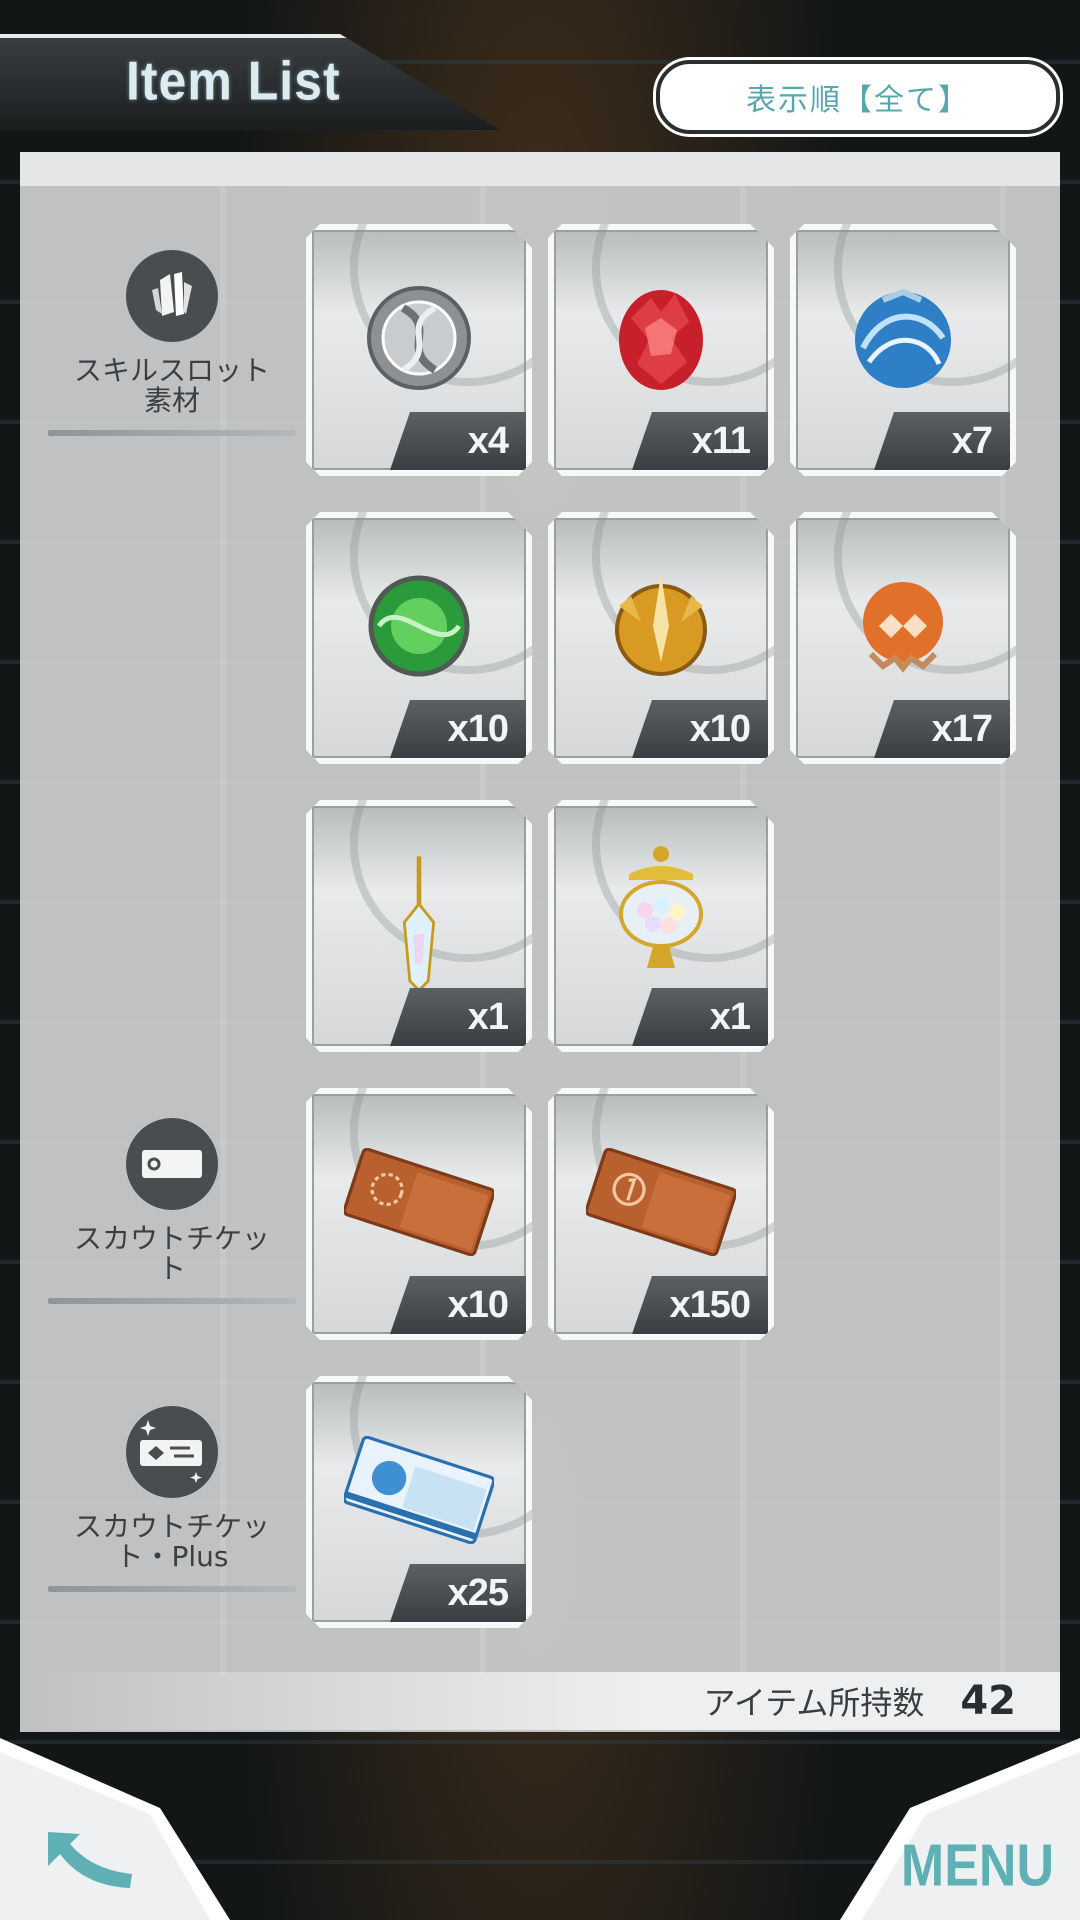  What do you see at coordinates (858, 97) in the screenshot?
I see `sort-order-button: 表示順【全て】` at bounding box center [858, 97].